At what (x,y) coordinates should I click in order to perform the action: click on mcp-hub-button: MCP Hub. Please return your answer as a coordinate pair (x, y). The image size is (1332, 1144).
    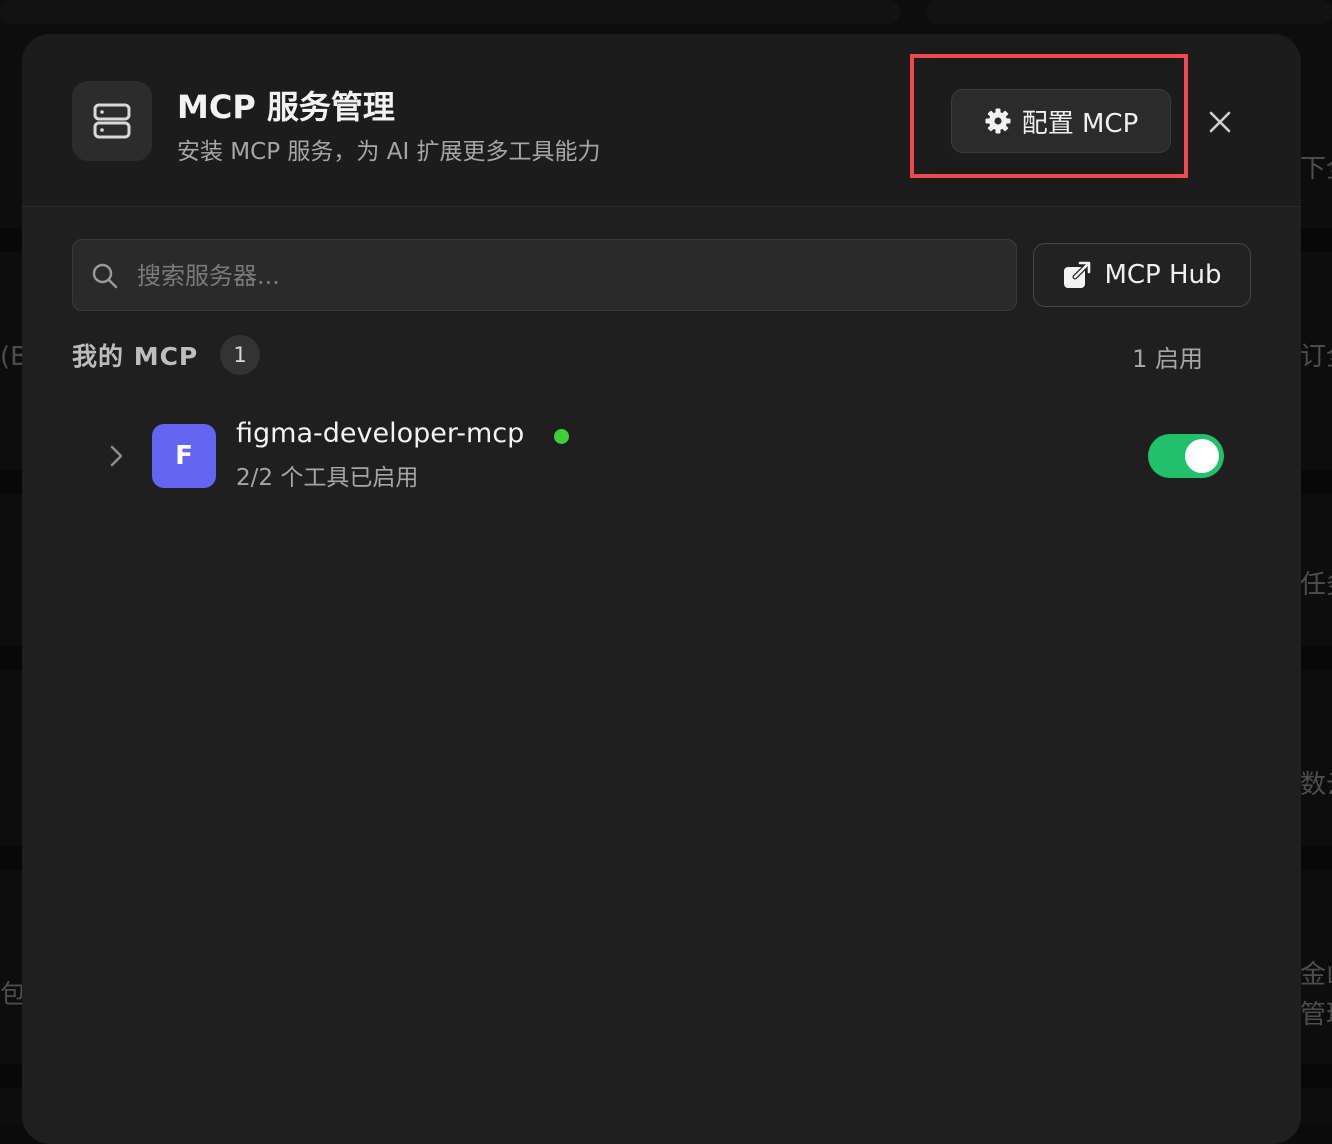
    Looking at the image, I should click on (1142, 275).